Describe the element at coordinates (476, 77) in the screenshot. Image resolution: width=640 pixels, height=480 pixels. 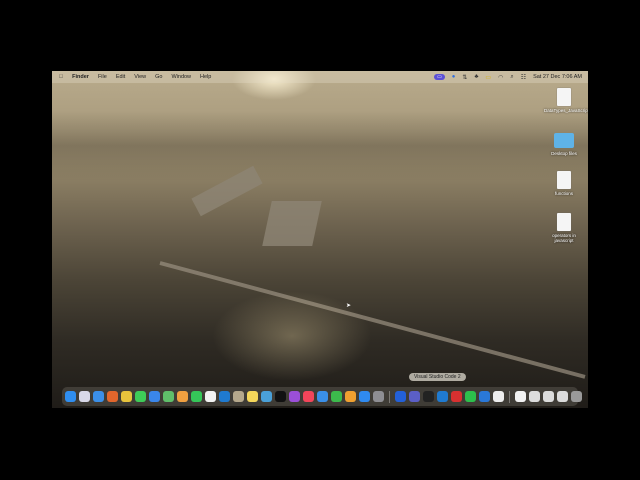
I see `extension-icon: ♣` at that location.